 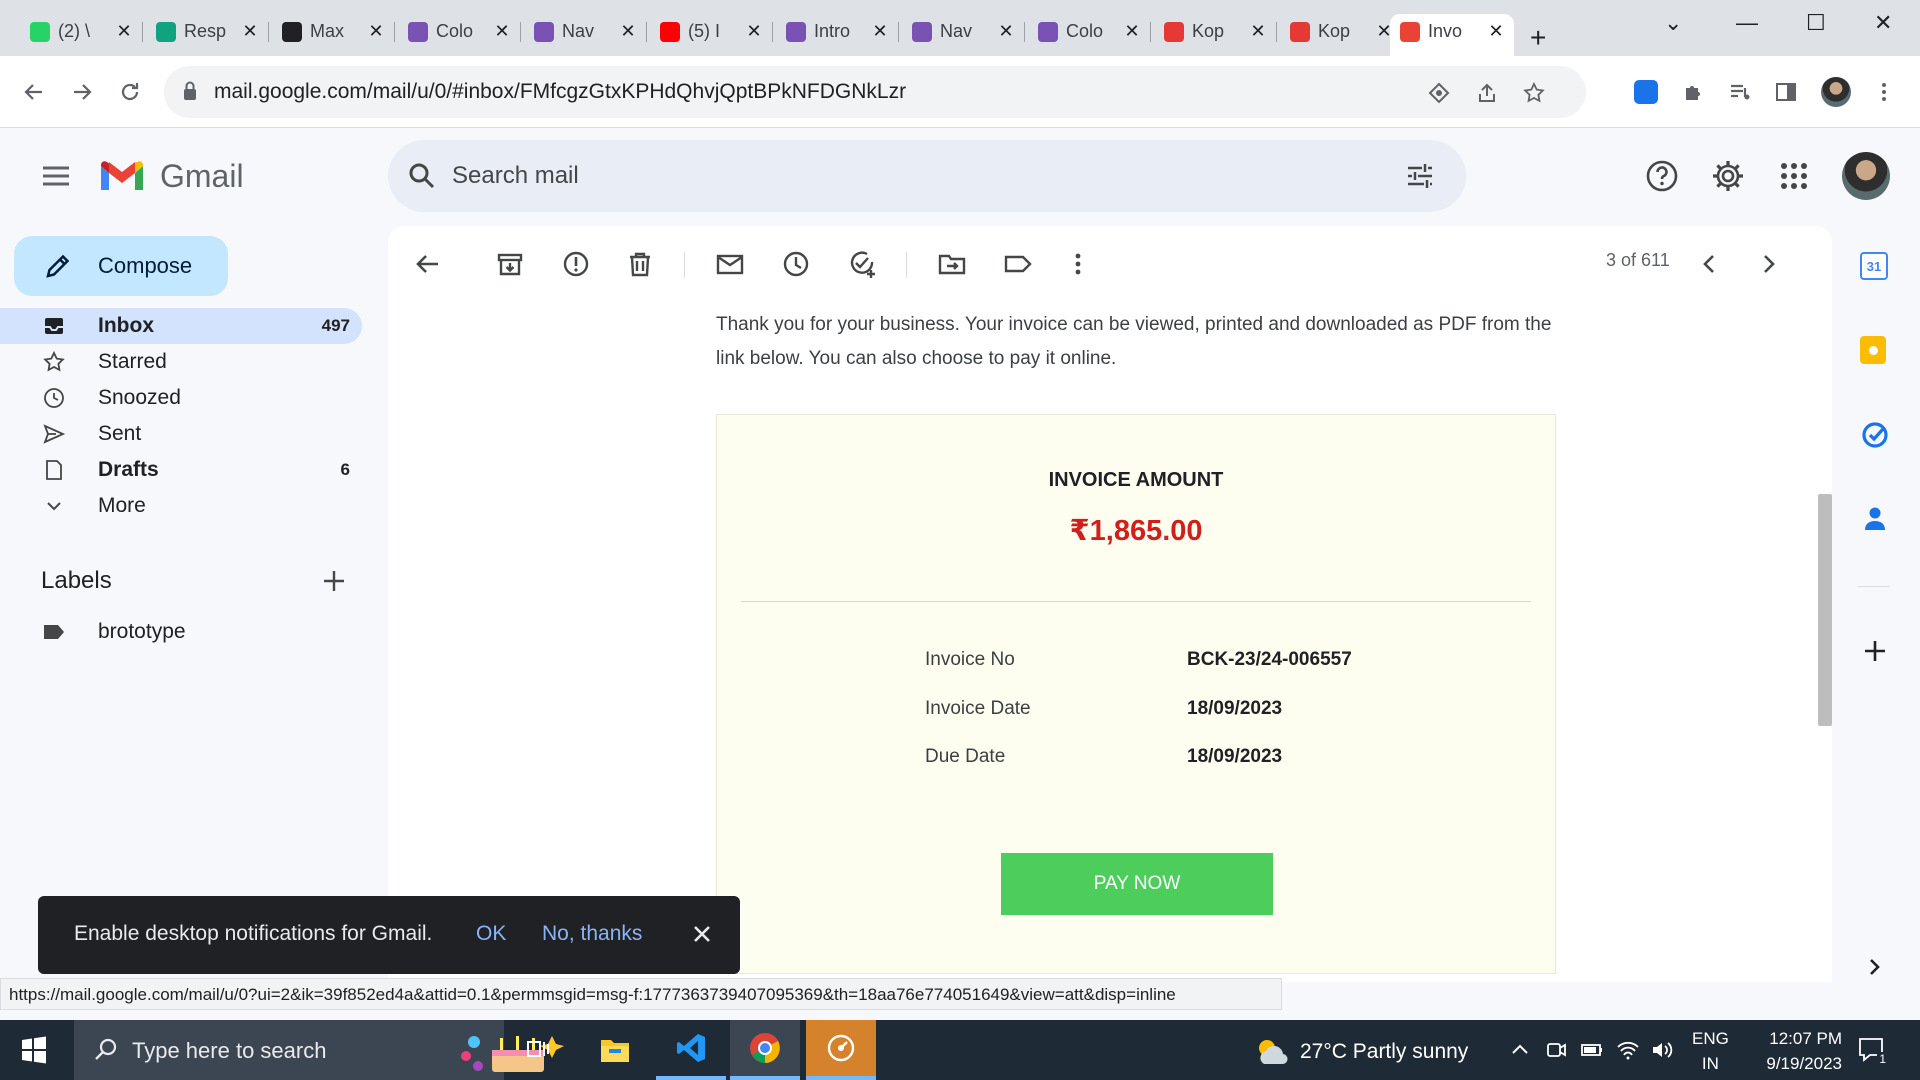 I want to click on sidebar-item-sent: Sent, so click(x=181, y=434).